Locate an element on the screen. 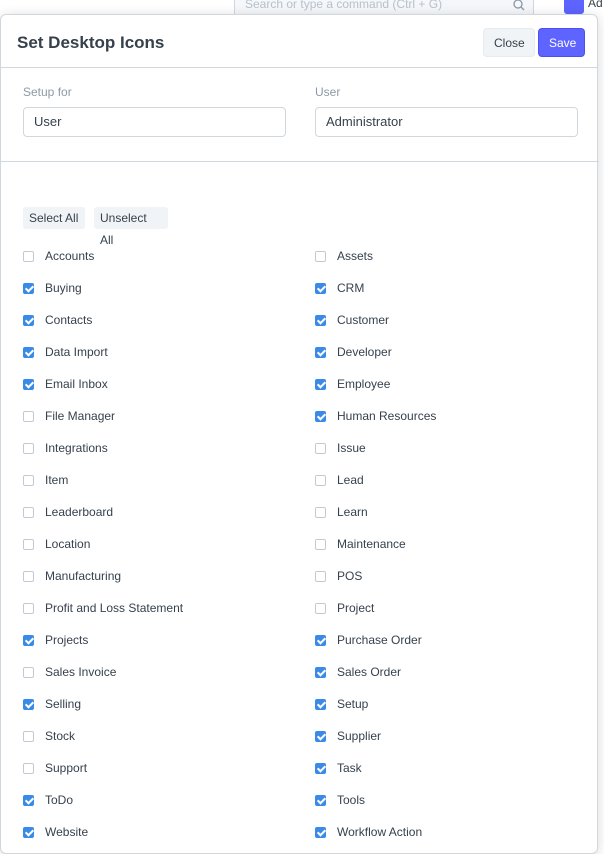 This screenshot has height=854, width=604. module-option: Contacts is located at coordinates (57, 320).